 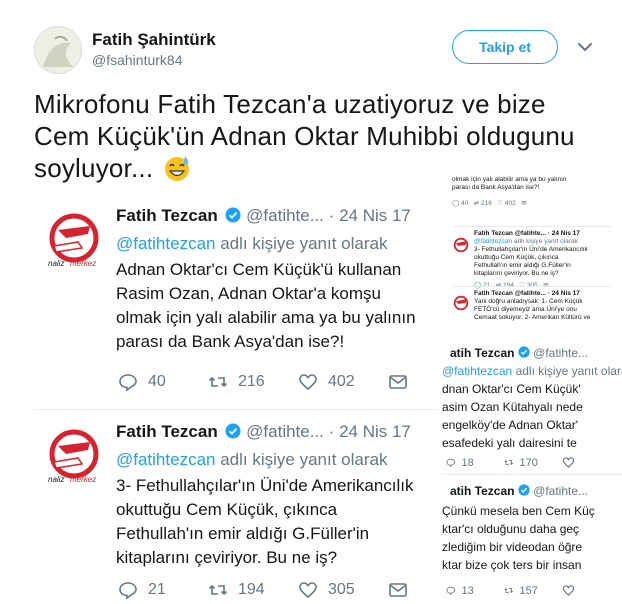 What do you see at coordinates (532, 317) in the screenshot?
I see `mini-line: Cemaat sokuyor. 2- Amerikan Kültürü ve` at bounding box center [532, 317].